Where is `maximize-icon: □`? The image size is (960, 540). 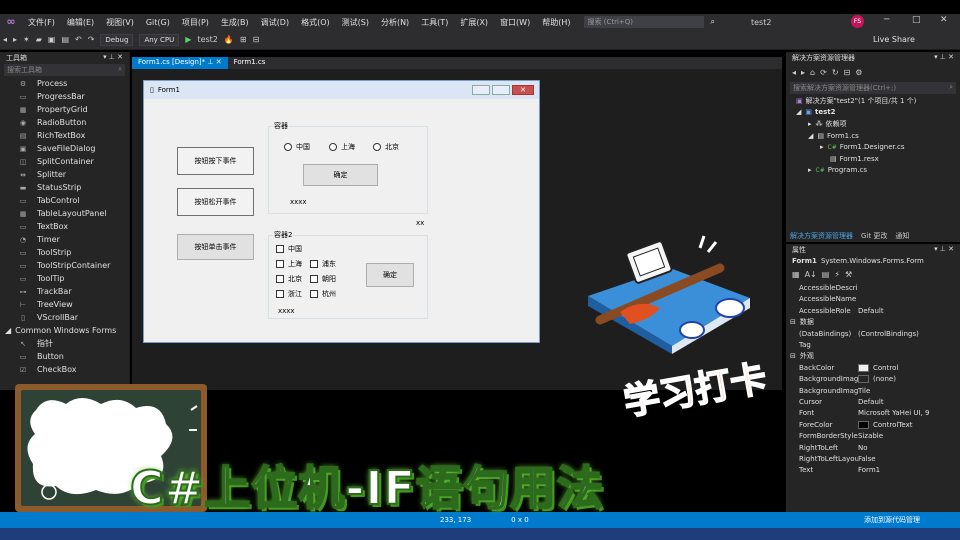
maximize-icon: □ is located at coordinates (916, 20).